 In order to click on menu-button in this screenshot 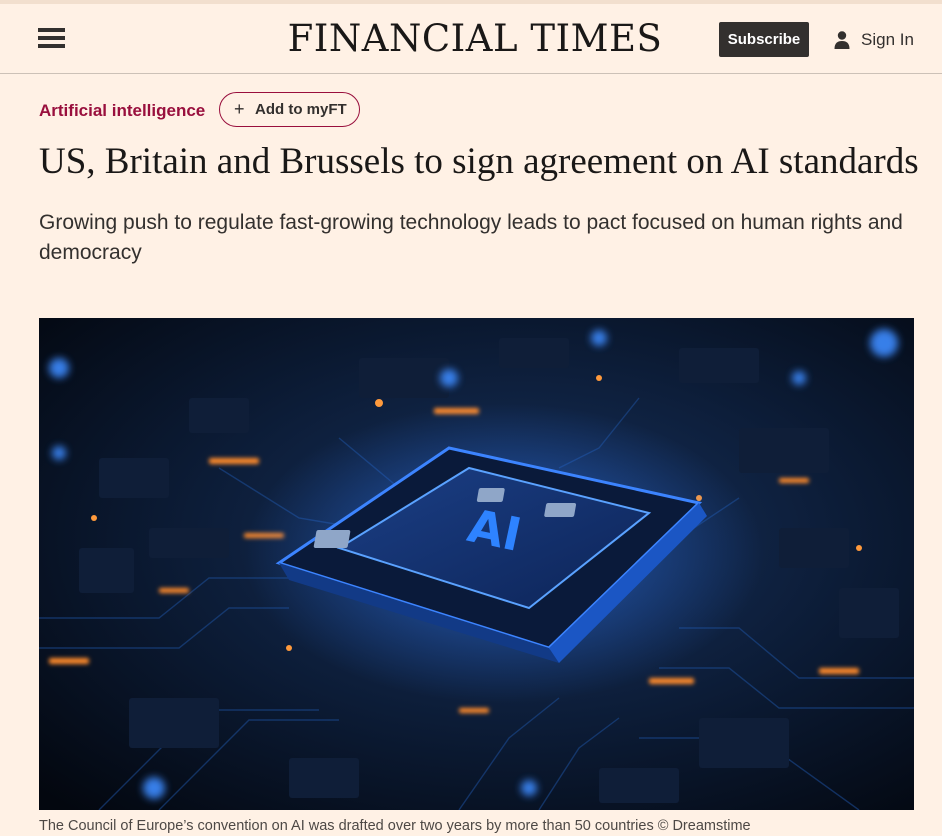, I will do `click(52, 39)`.